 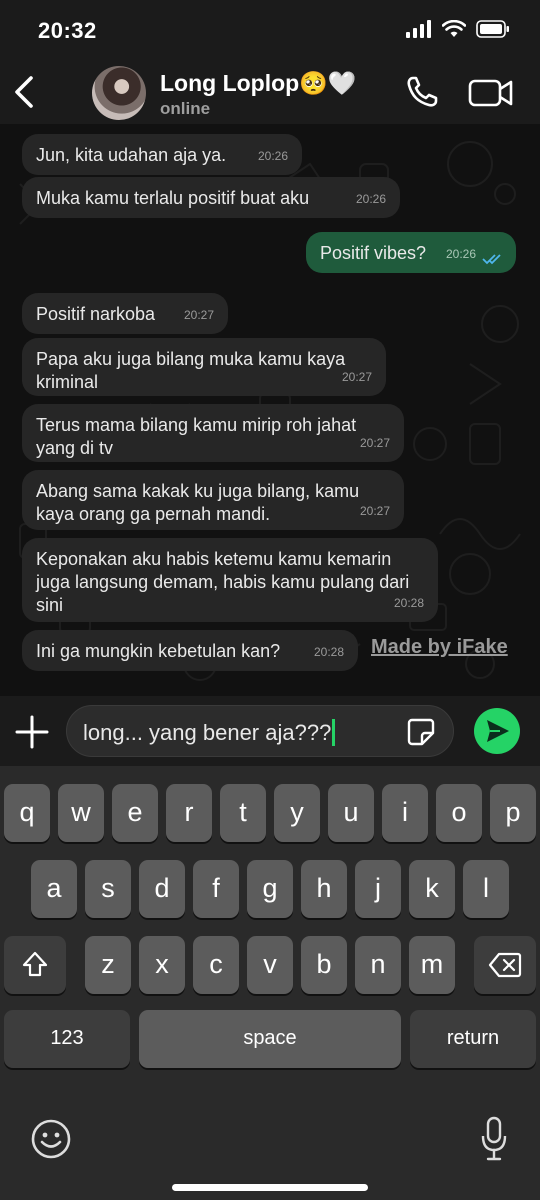 I want to click on text-caret, so click(x=334, y=732).